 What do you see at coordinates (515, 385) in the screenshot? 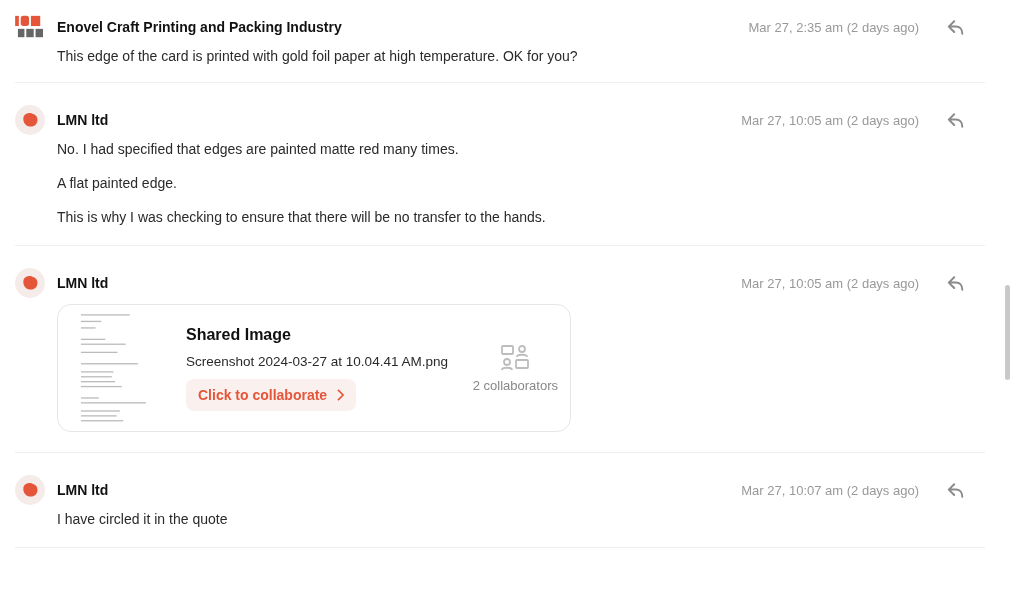
I see `collaborators-count: 2 collaborators` at bounding box center [515, 385].